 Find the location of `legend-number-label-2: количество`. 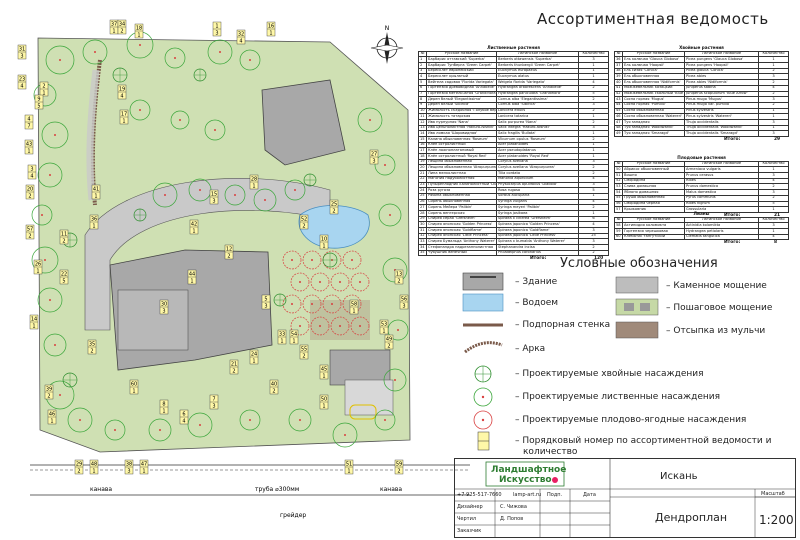

legend-number-label-2: количество is located at coordinates (550, 452).